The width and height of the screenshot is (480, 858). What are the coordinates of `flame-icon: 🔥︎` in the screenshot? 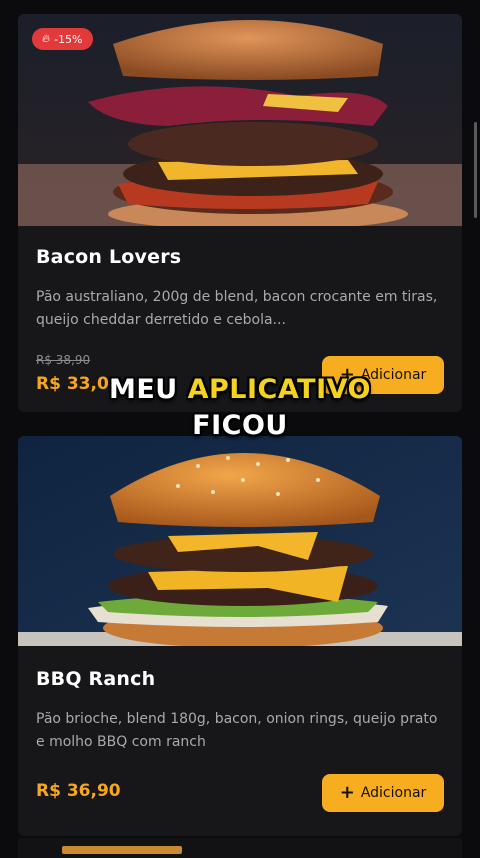 It's located at (46, 38).